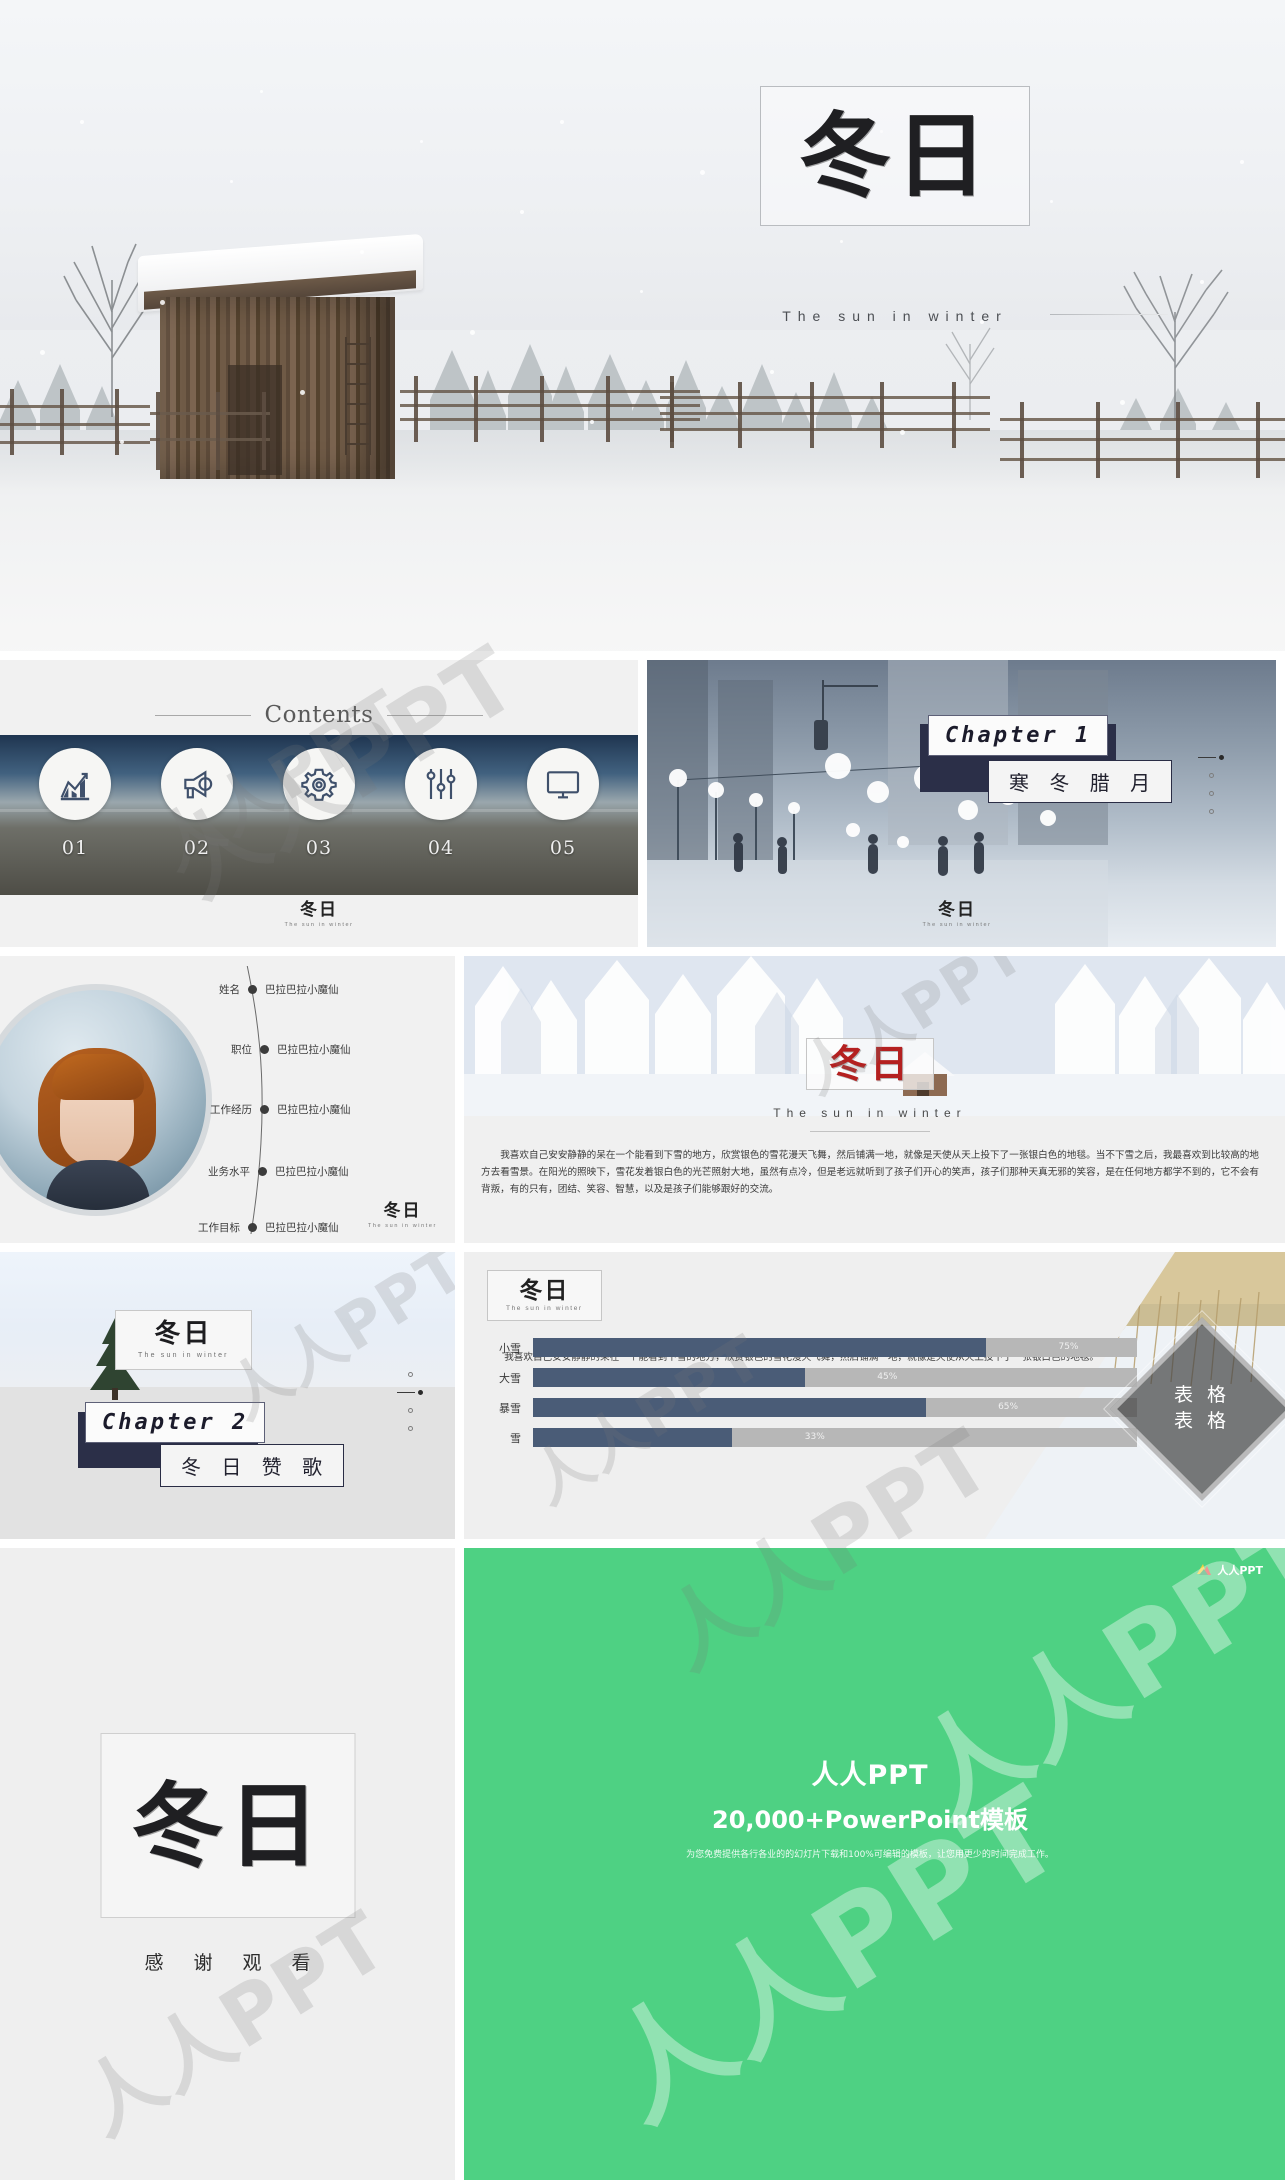 This screenshot has width=1285, height=2180. Describe the element at coordinates (275, 1049) in the screenshot. I see `profile-row-1: 职位 巴拉巴拉小魔仙` at that location.